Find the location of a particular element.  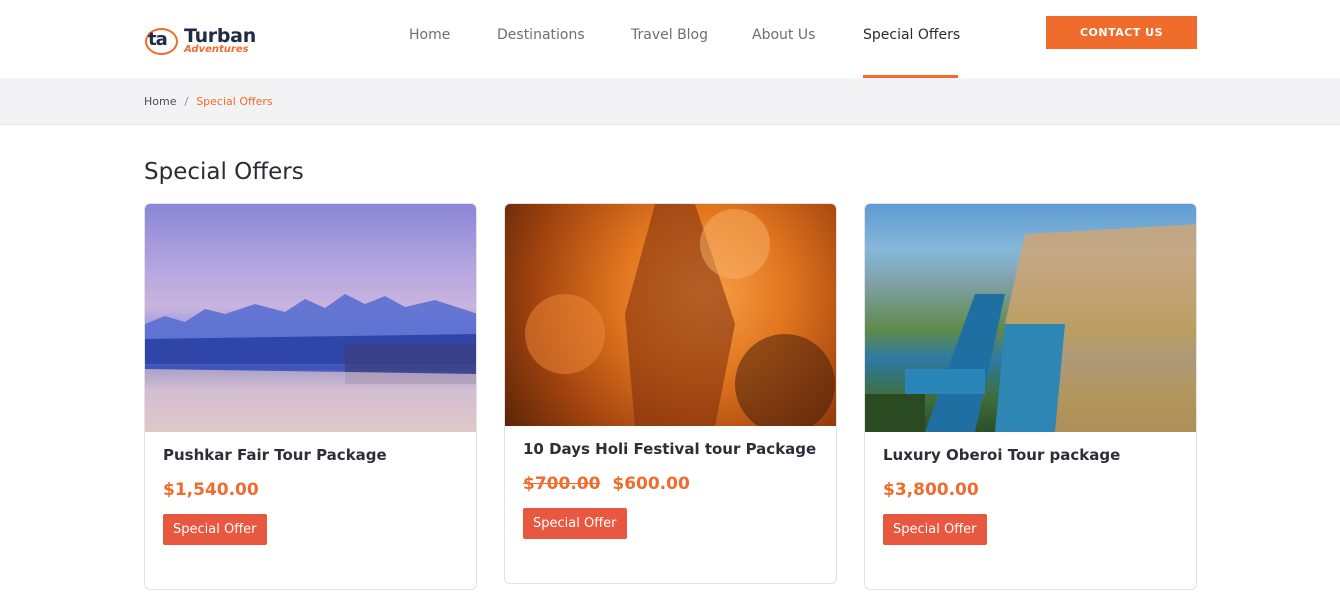

offer-original-price: $700.00 is located at coordinates (562, 484).